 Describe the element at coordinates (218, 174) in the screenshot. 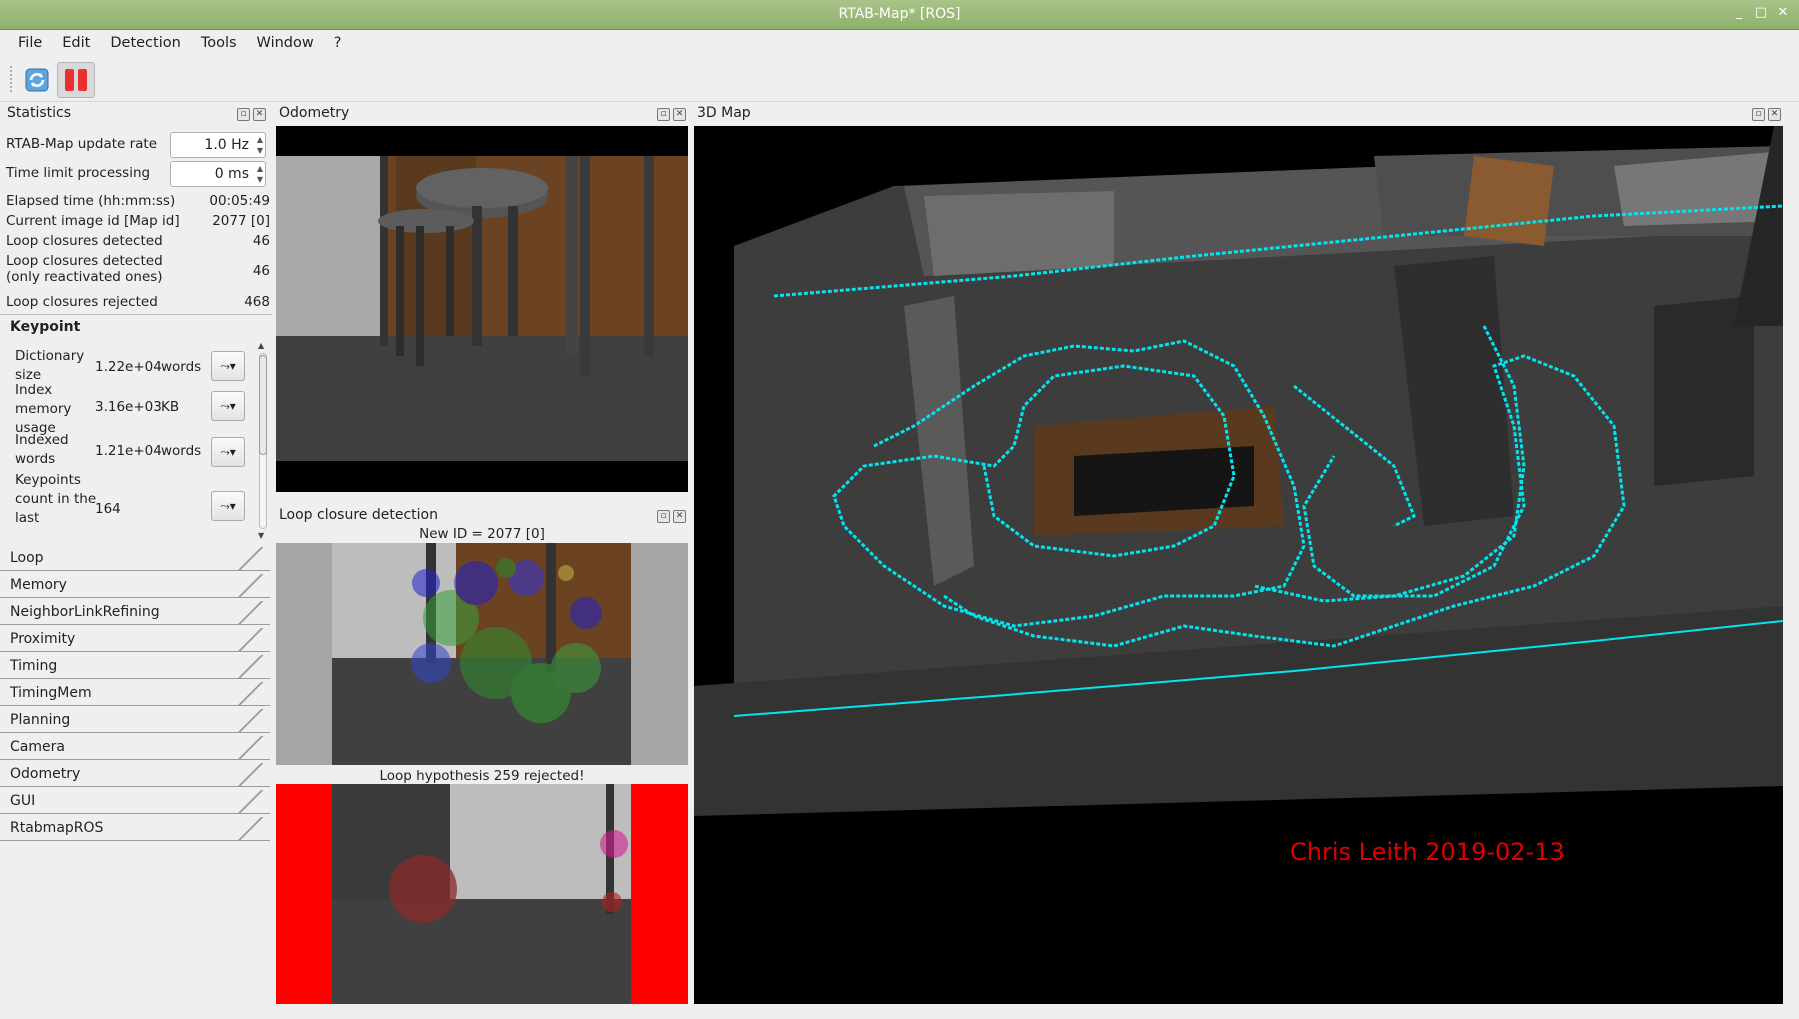

I see `time-limit-spinbox: 0 ms ▲ ▼` at that location.